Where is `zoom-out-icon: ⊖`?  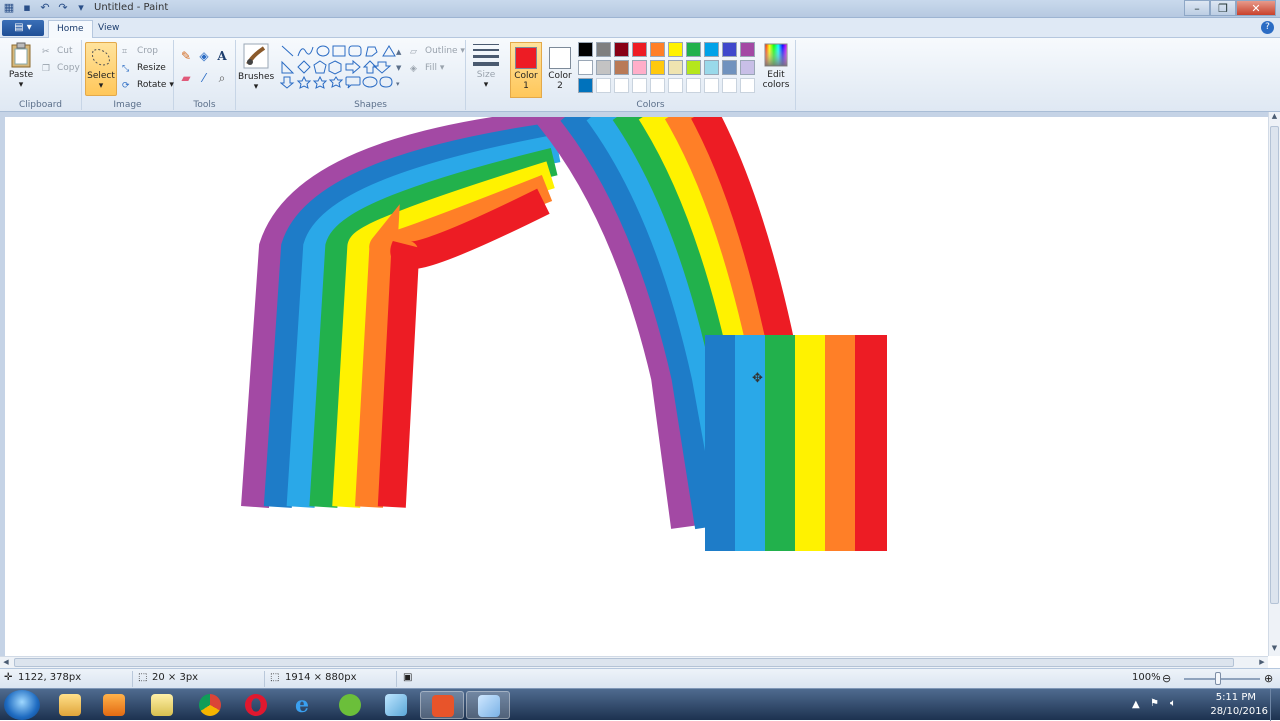
zoom-out-icon: ⊖ is located at coordinates (1166, 678).